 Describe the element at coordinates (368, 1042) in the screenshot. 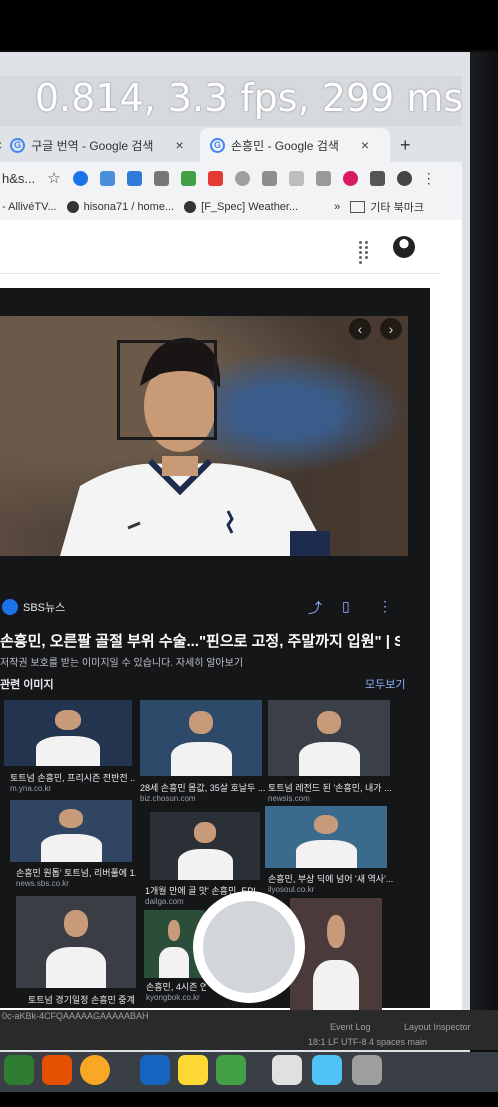

I see `ide-status-text: 18:1 LF UTF-8 4 spaces main` at that location.